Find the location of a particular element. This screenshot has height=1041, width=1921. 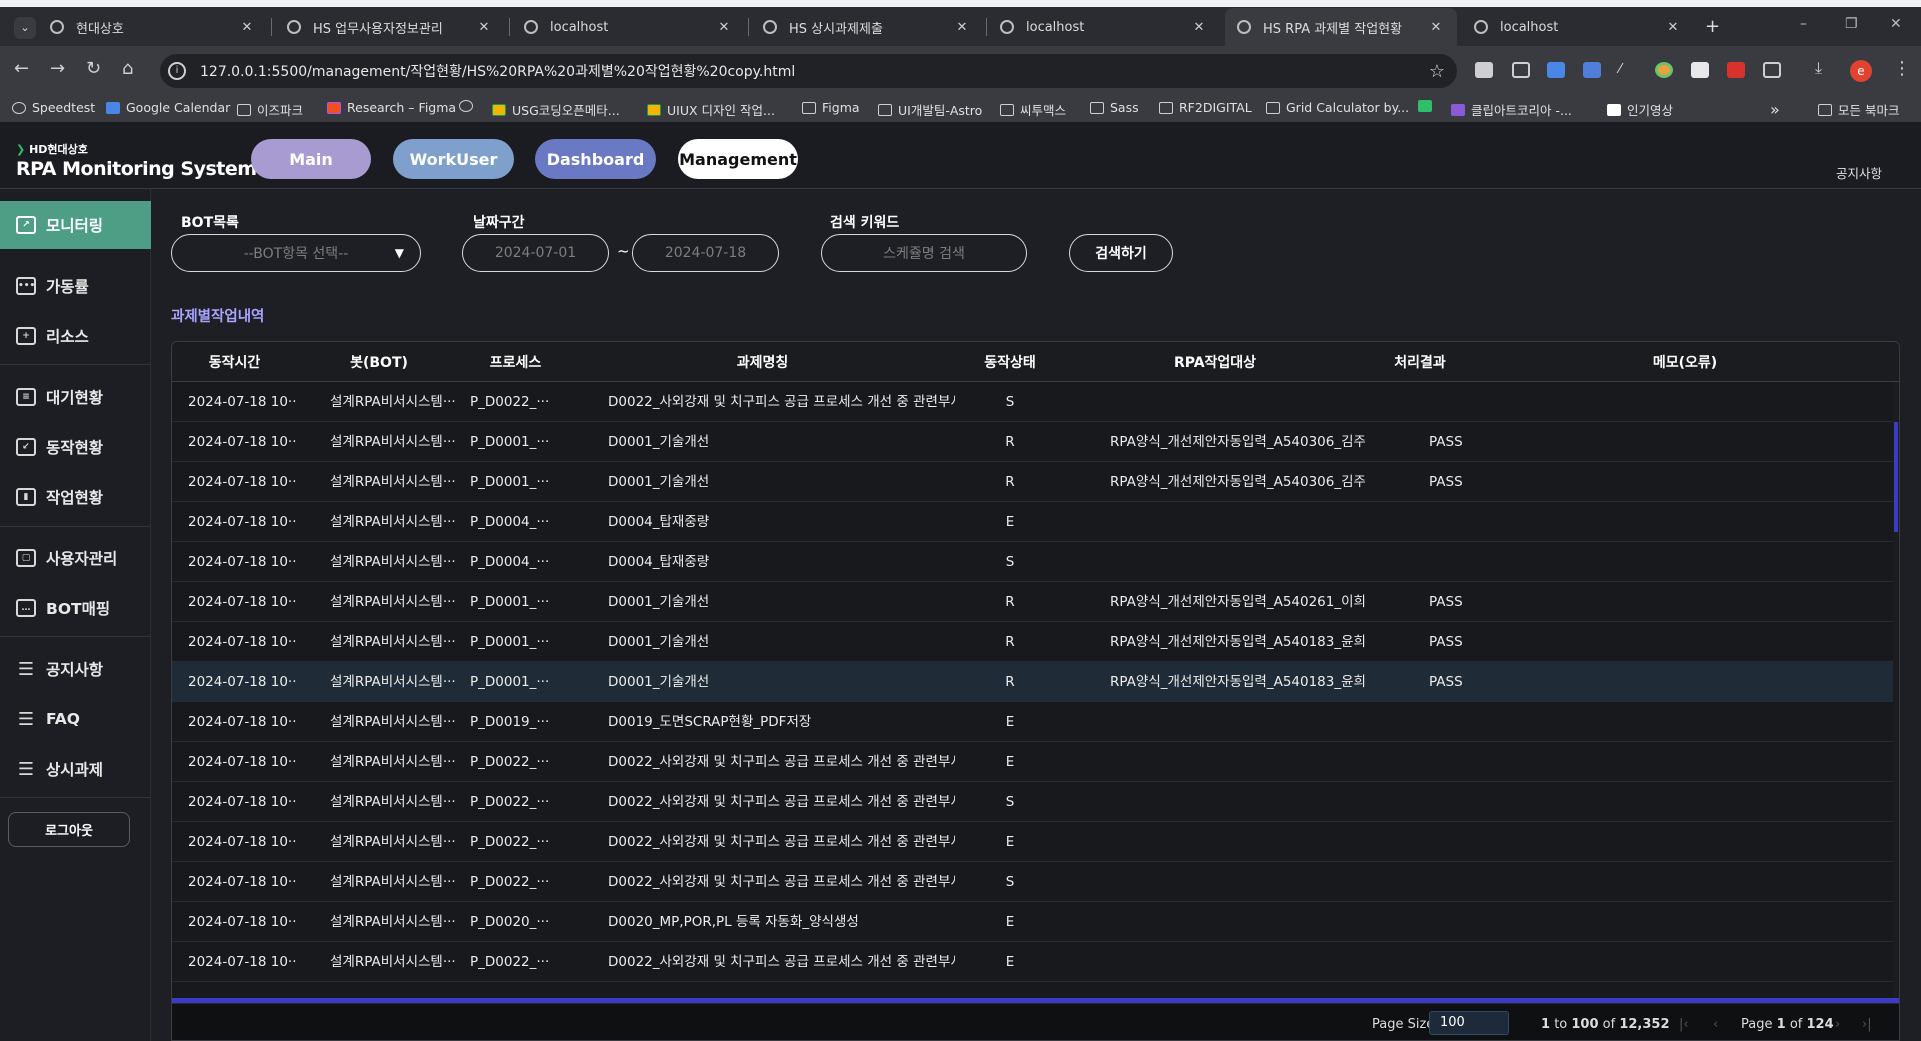

sidebar-item-faq: ☰ FAQ is located at coordinates (75, 719).